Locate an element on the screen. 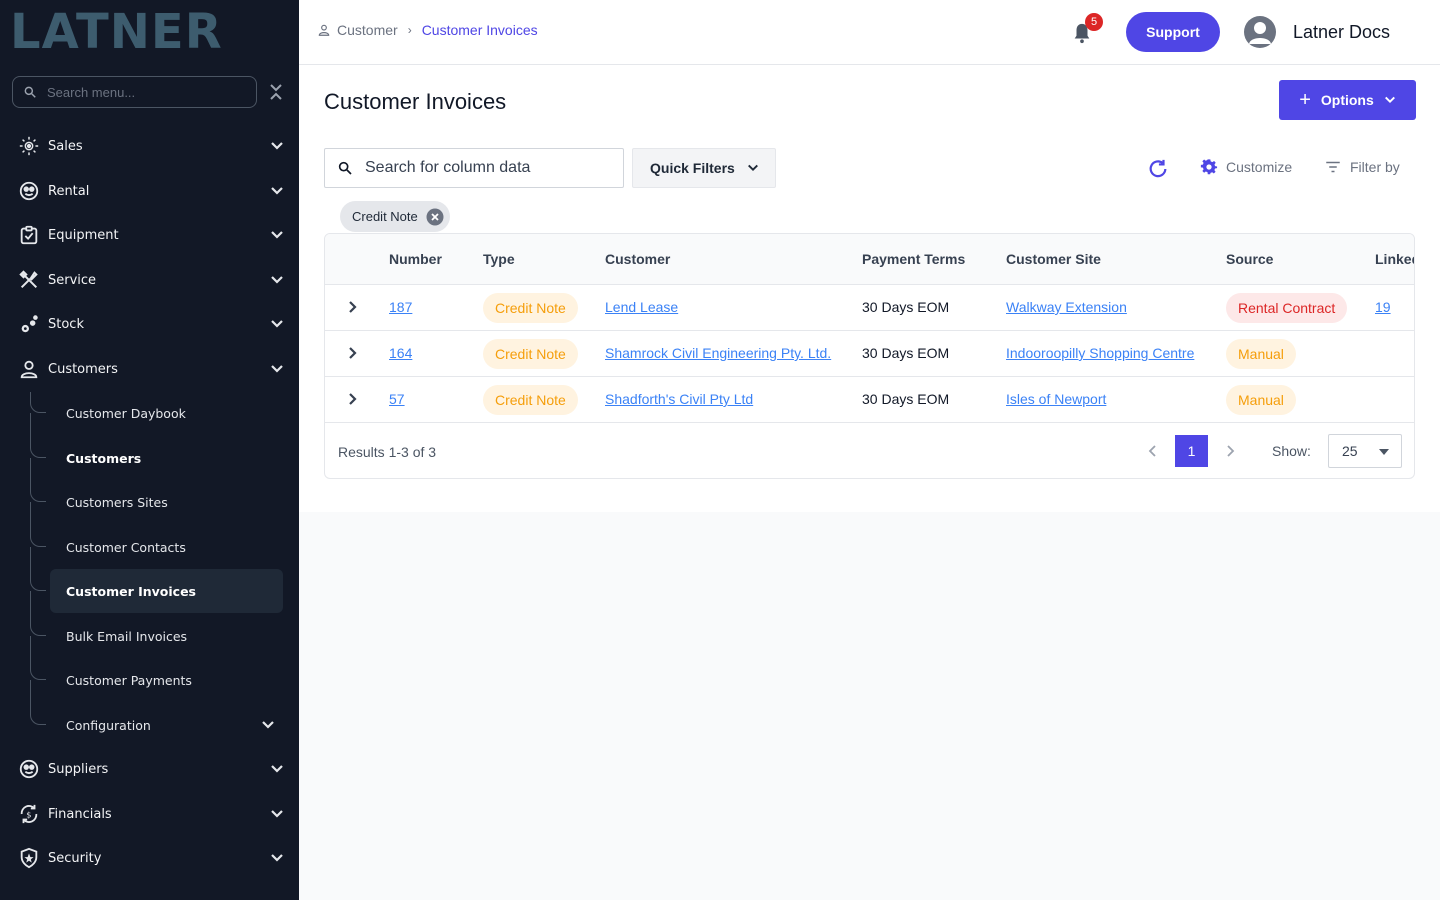  subitem-label: Customers Sites is located at coordinates (117, 502).